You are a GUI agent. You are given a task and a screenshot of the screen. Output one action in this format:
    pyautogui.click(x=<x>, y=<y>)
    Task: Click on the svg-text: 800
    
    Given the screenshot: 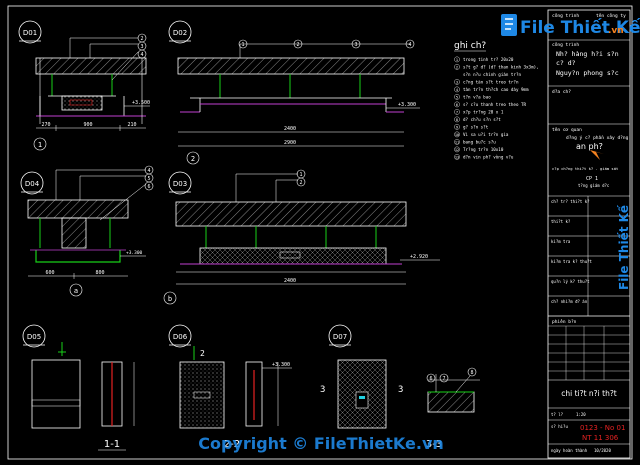 What is the action you would take?
    pyautogui.click(x=99, y=273)
    